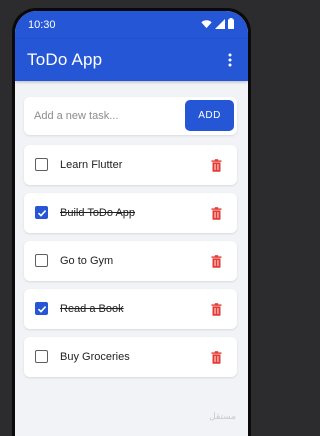 Image resolution: width=320 pixels, height=436 pixels. I want to click on task-label: Build ToDo App, so click(98, 213).